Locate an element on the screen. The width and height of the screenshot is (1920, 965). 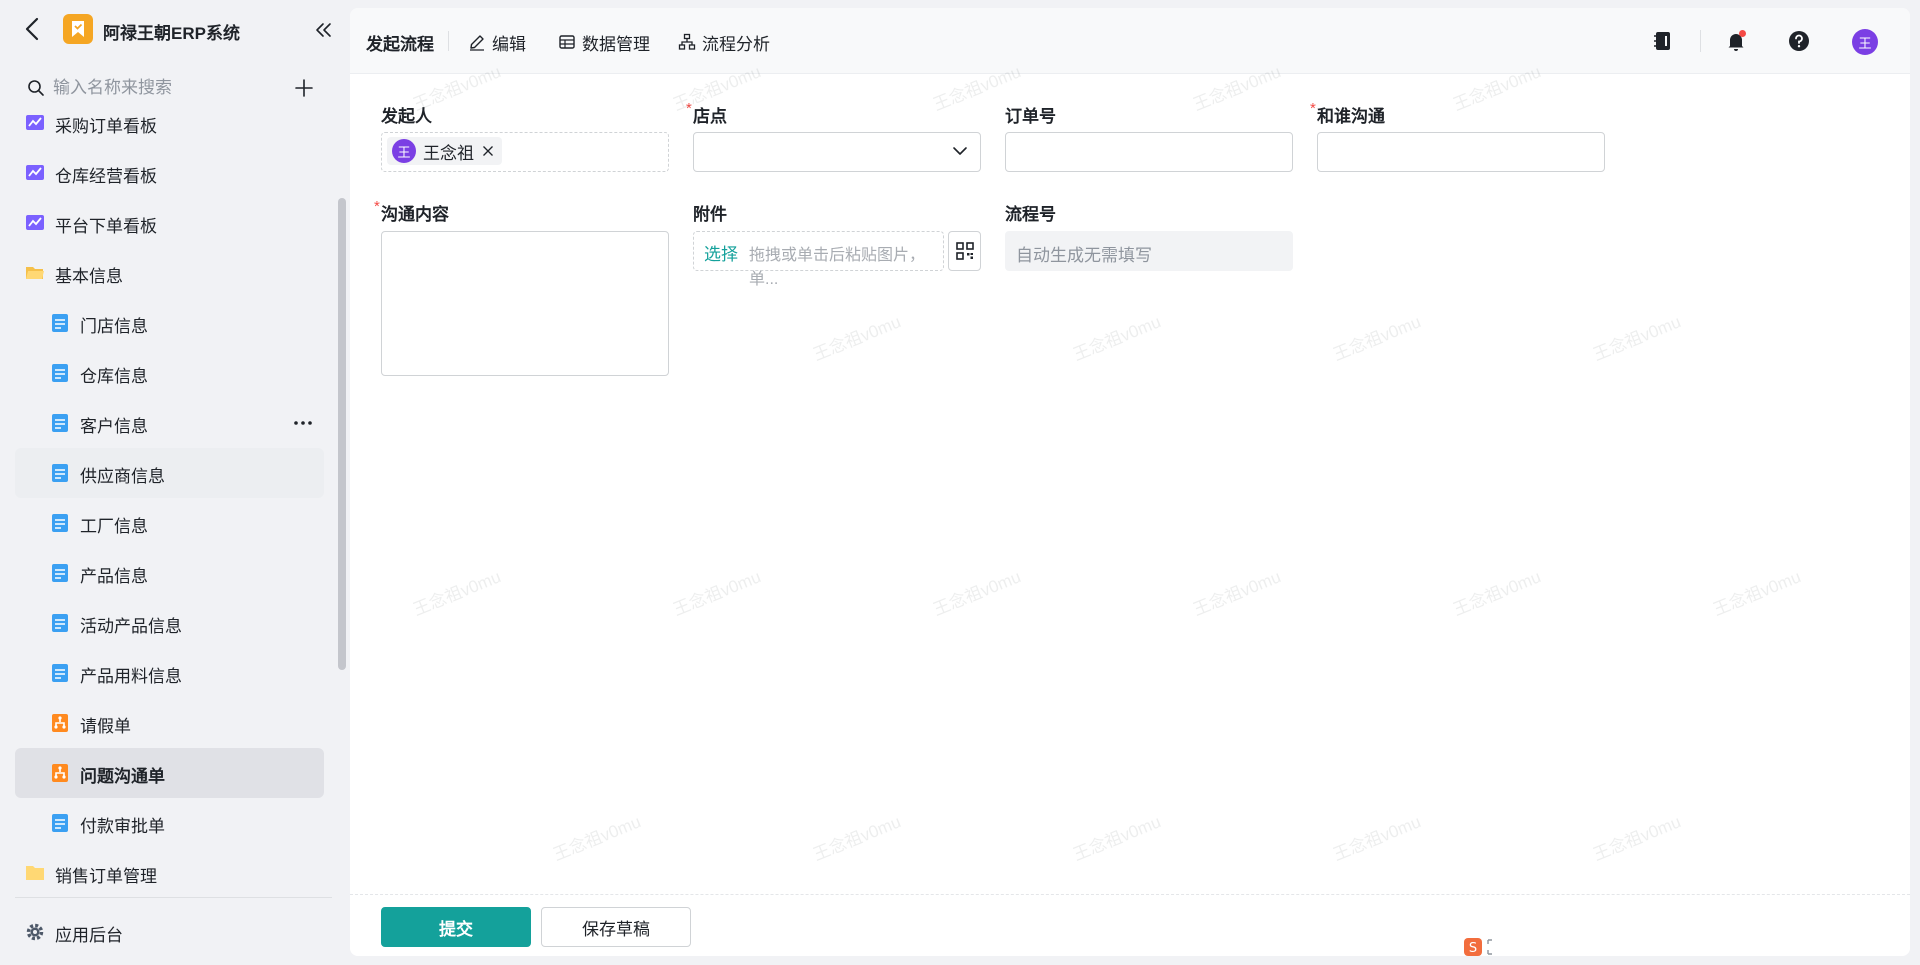
sidebar-item-label: 工厂信息 is located at coordinates (114, 526).